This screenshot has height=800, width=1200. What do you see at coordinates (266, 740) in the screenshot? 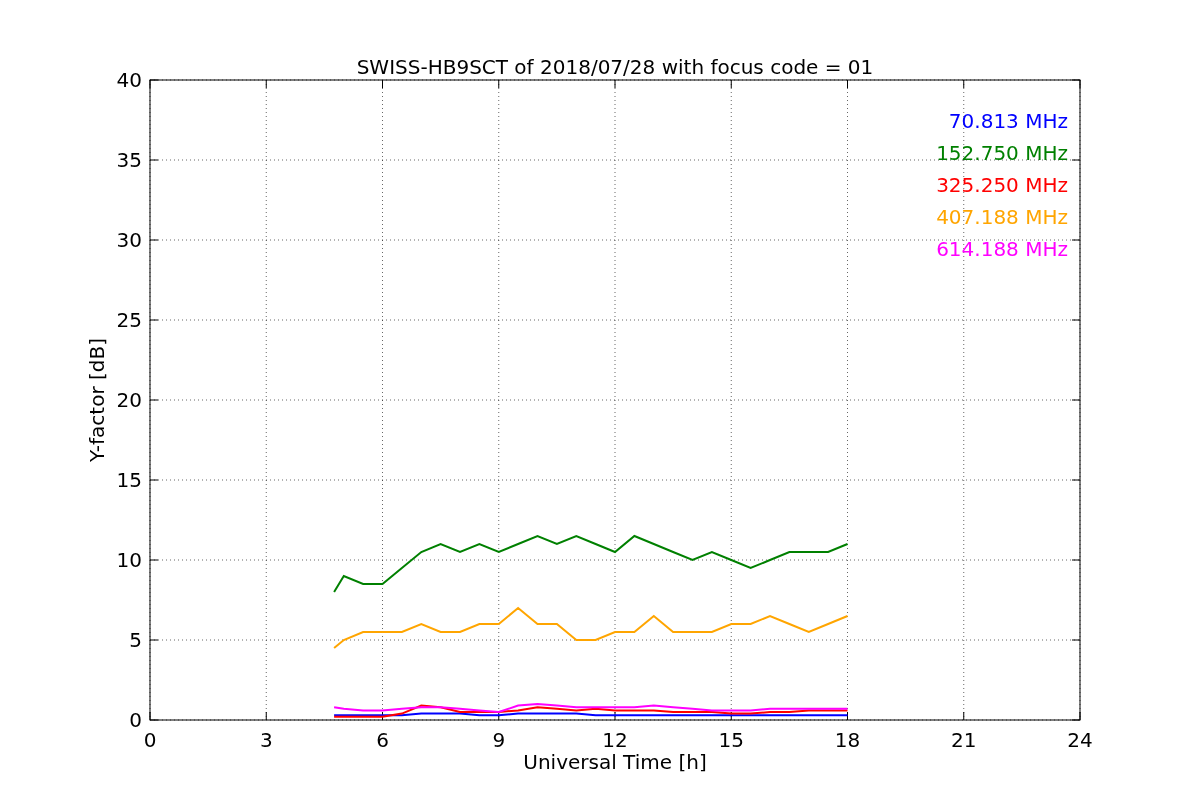
I see `x-tick-label: 3` at bounding box center [266, 740].